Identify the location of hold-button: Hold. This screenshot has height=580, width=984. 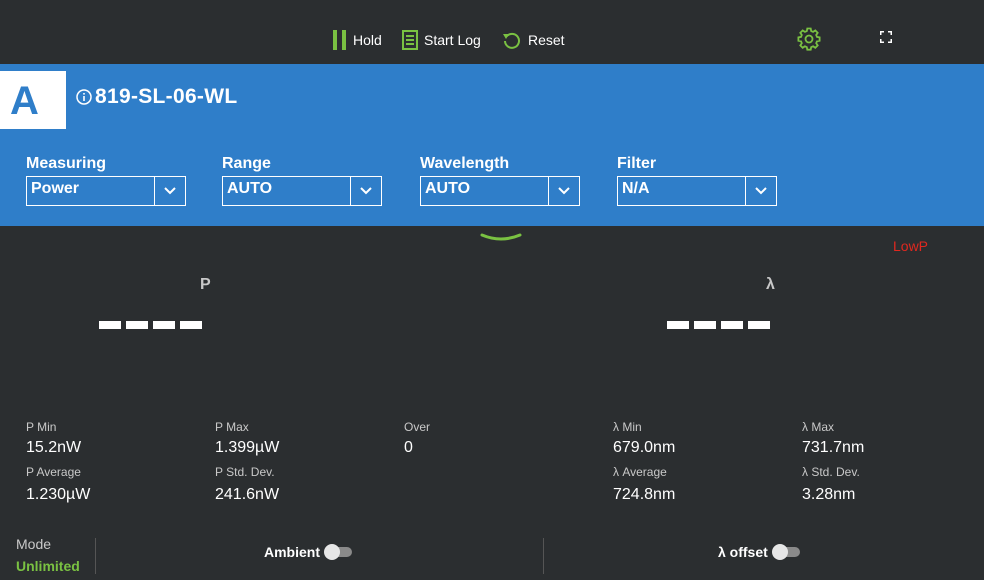
(357, 40).